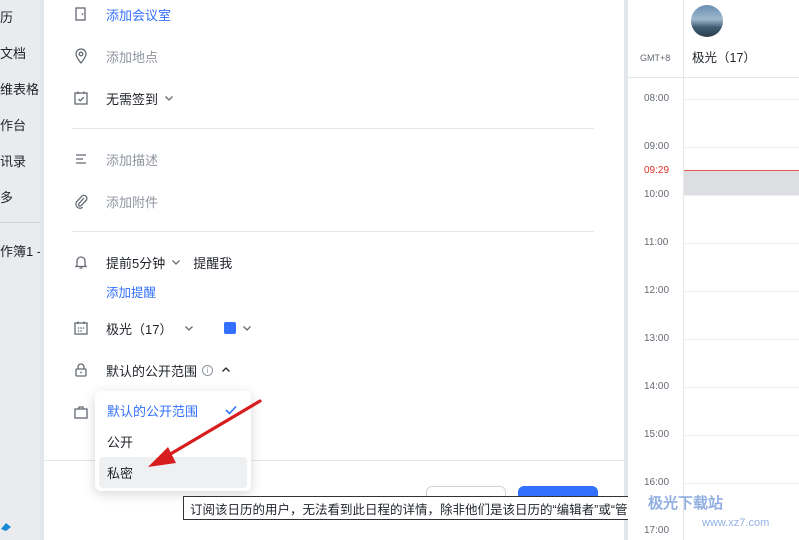 The height and width of the screenshot is (540, 799). I want to click on door-icon, so click(81, 14).